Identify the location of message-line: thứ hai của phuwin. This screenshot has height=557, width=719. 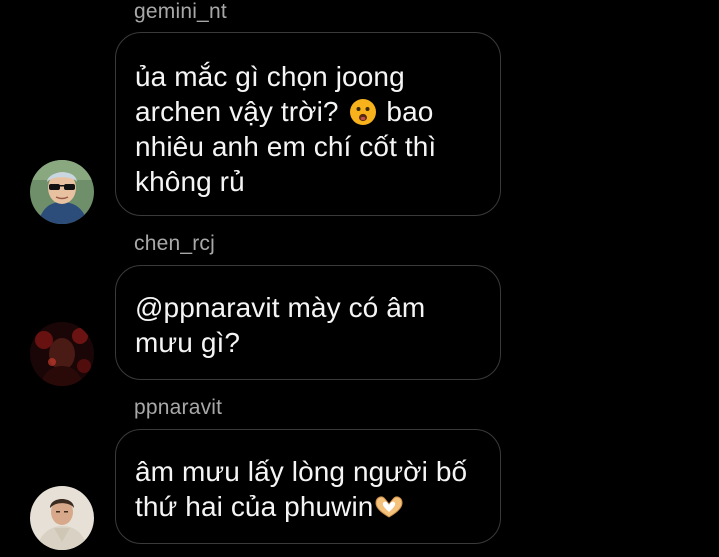
(307, 506).